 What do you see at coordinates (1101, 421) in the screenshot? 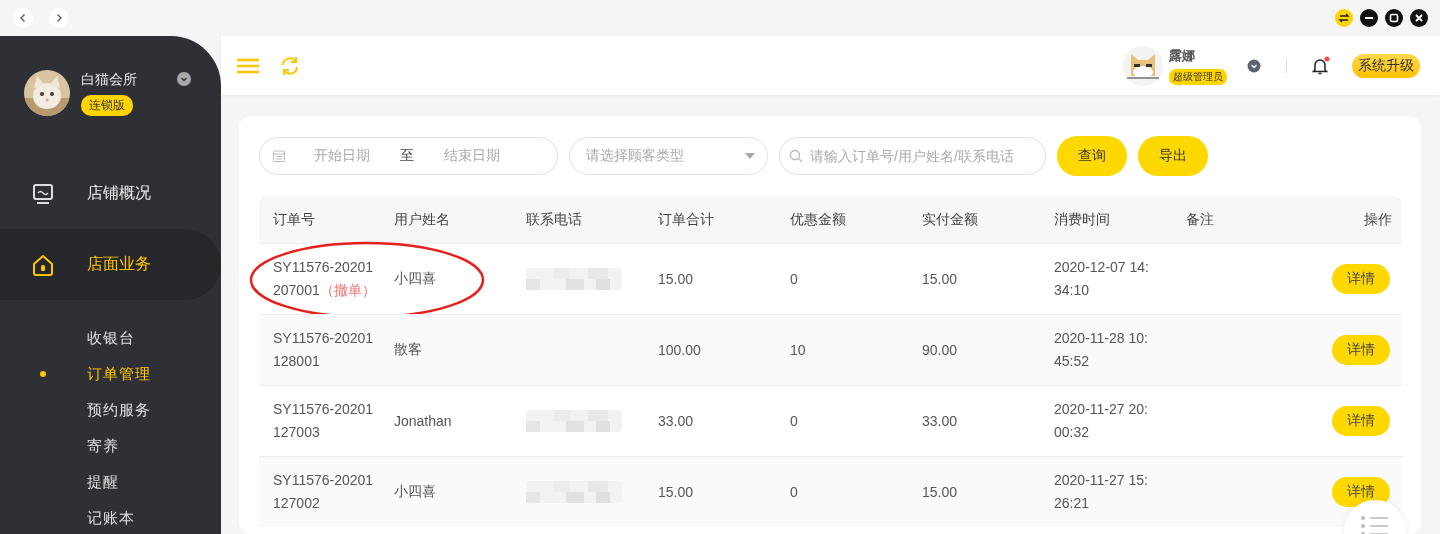
I see `table-cell-text: 2020-11-27 20:00:32` at bounding box center [1101, 421].